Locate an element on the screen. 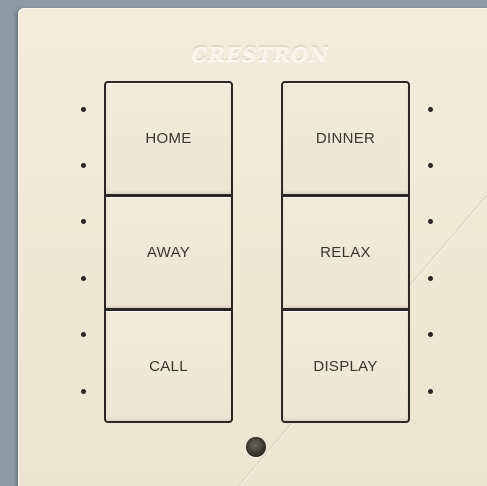 This screenshot has height=486, width=487. dinner-button: DINNER is located at coordinates (345, 138).